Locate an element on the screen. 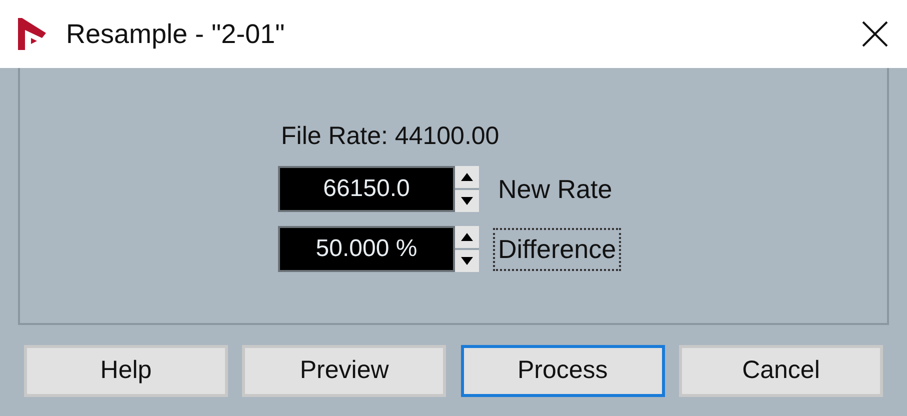 Image resolution: width=907 pixels, height=416 pixels. dialog-button: Preview is located at coordinates (344, 371).